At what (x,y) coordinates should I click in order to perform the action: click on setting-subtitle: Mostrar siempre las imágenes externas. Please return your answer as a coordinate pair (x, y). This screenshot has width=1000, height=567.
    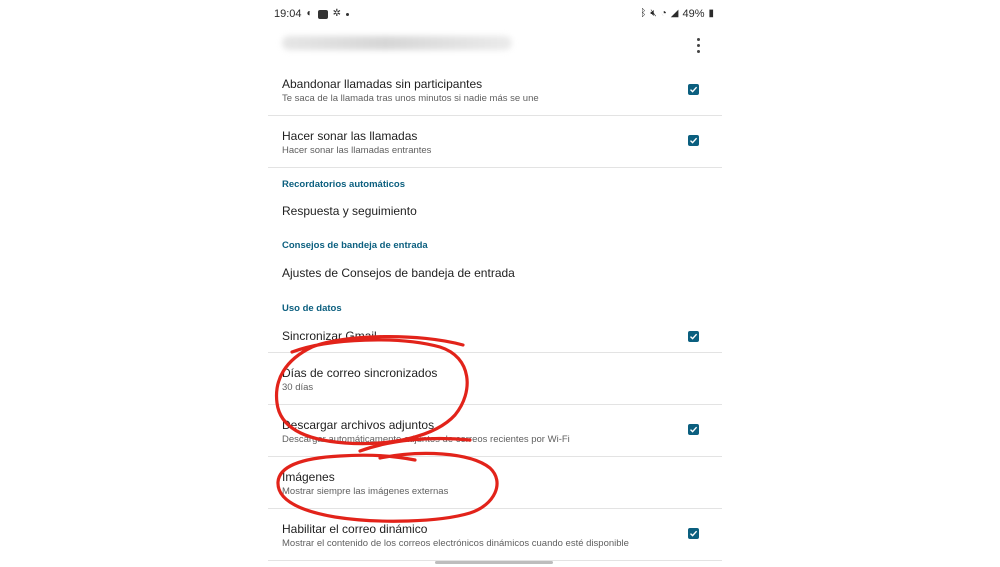
    Looking at the image, I should click on (365, 491).